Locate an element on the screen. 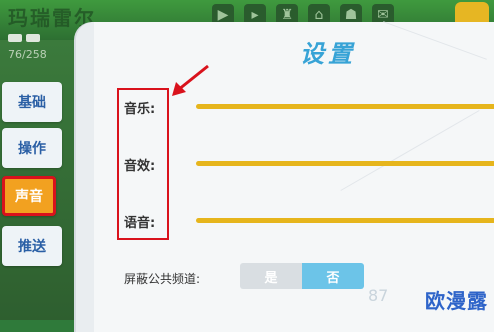 The image size is (494, 332). tab-controls: 操作 is located at coordinates (32, 148).